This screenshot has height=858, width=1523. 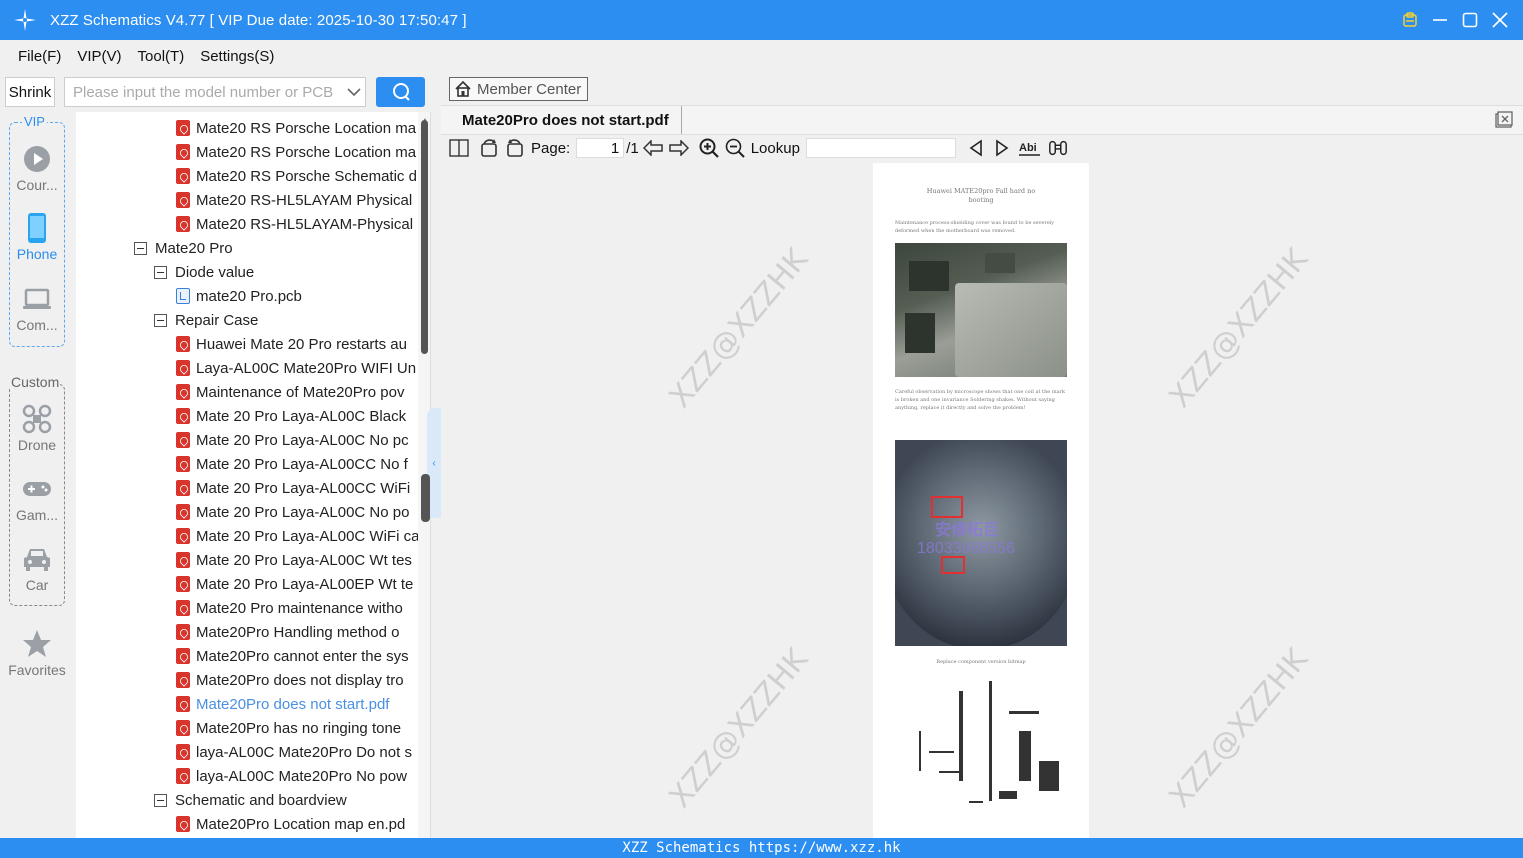 What do you see at coordinates (981, 662) in the screenshot?
I see `doc-caption-3: Replace component version bitmap` at bounding box center [981, 662].